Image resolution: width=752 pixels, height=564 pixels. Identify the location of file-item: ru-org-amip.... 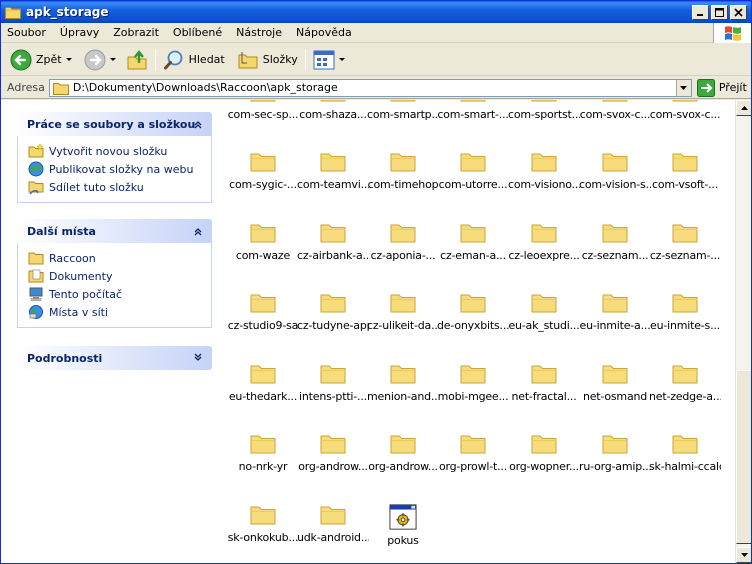
(615, 452).